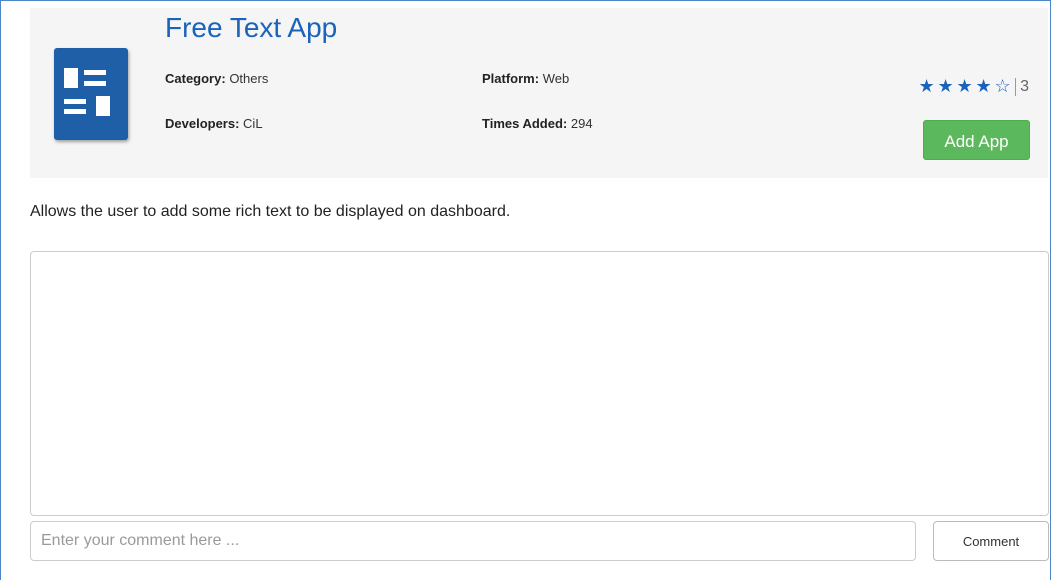 Image resolution: width=1053 pixels, height=580 pixels. What do you see at coordinates (473, 541) in the screenshot?
I see `comment-input` at bounding box center [473, 541].